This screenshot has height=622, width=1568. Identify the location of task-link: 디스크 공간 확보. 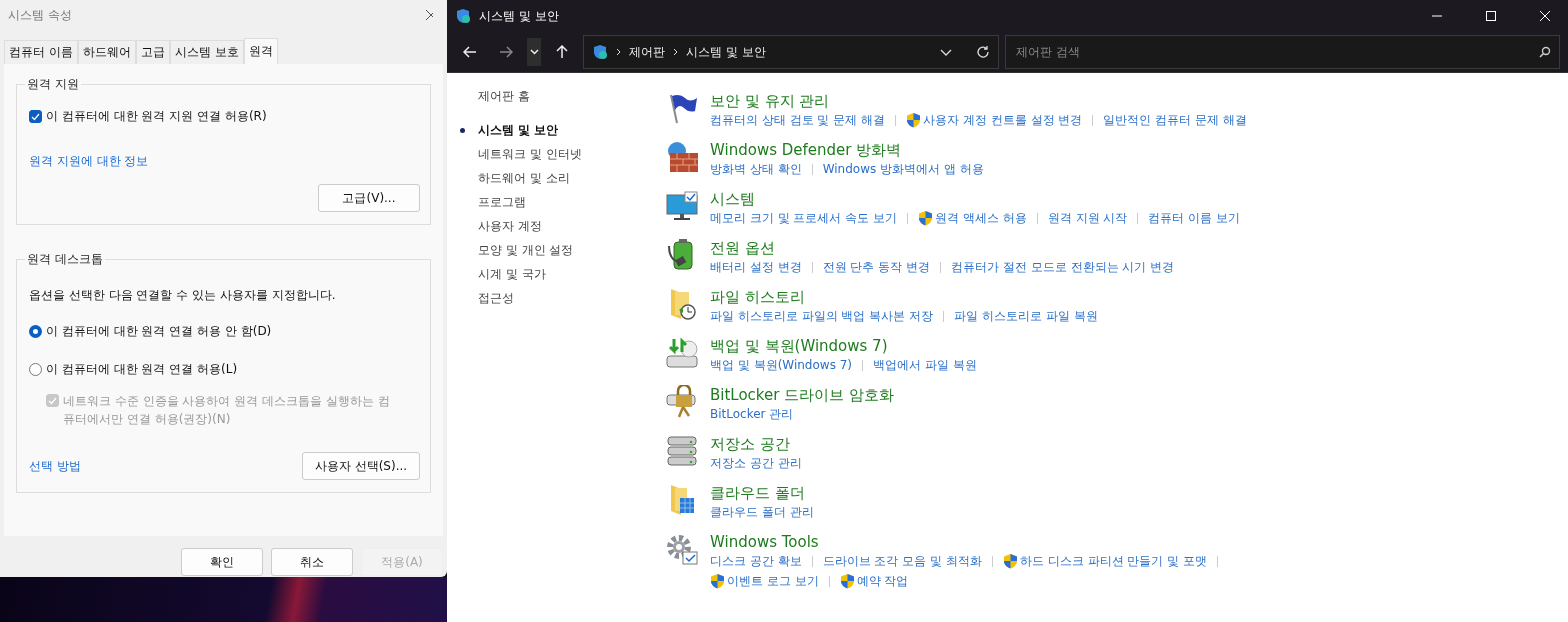
(756, 561).